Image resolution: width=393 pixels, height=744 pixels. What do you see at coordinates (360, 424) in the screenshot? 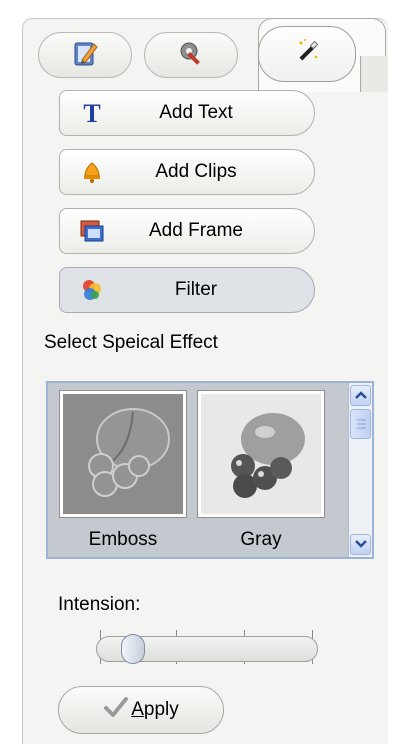
I see `scroll-thumb` at bounding box center [360, 424].